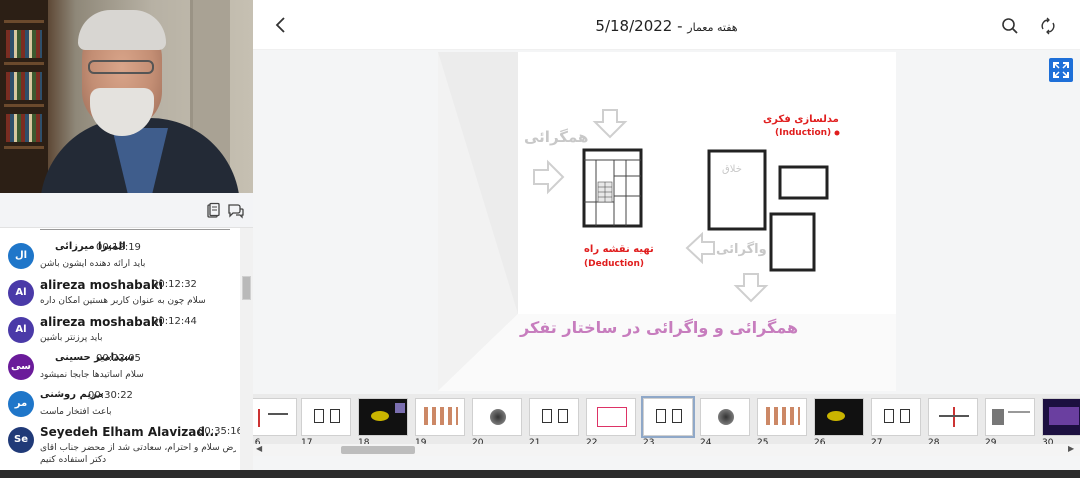 The width and height of the screenshot is (1080, 478). What do you see at coordinates (126, 96) in the screenshot?
I see `presenter-video` at bounding box center [126, 96].